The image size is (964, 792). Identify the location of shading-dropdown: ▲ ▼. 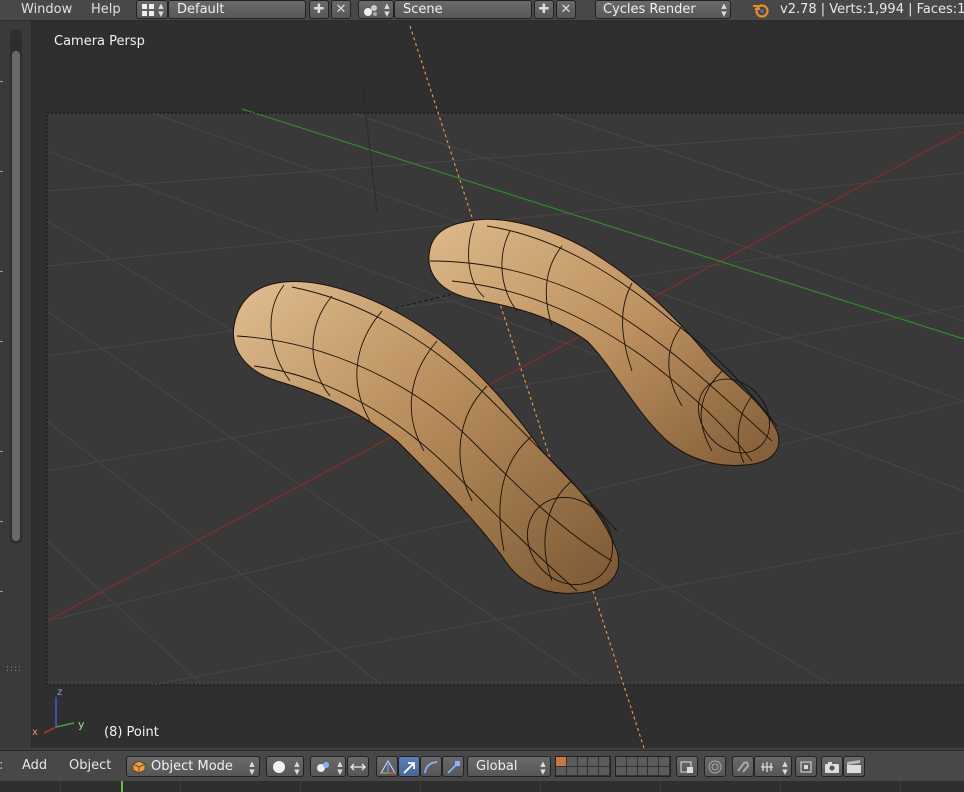
(285, 766).